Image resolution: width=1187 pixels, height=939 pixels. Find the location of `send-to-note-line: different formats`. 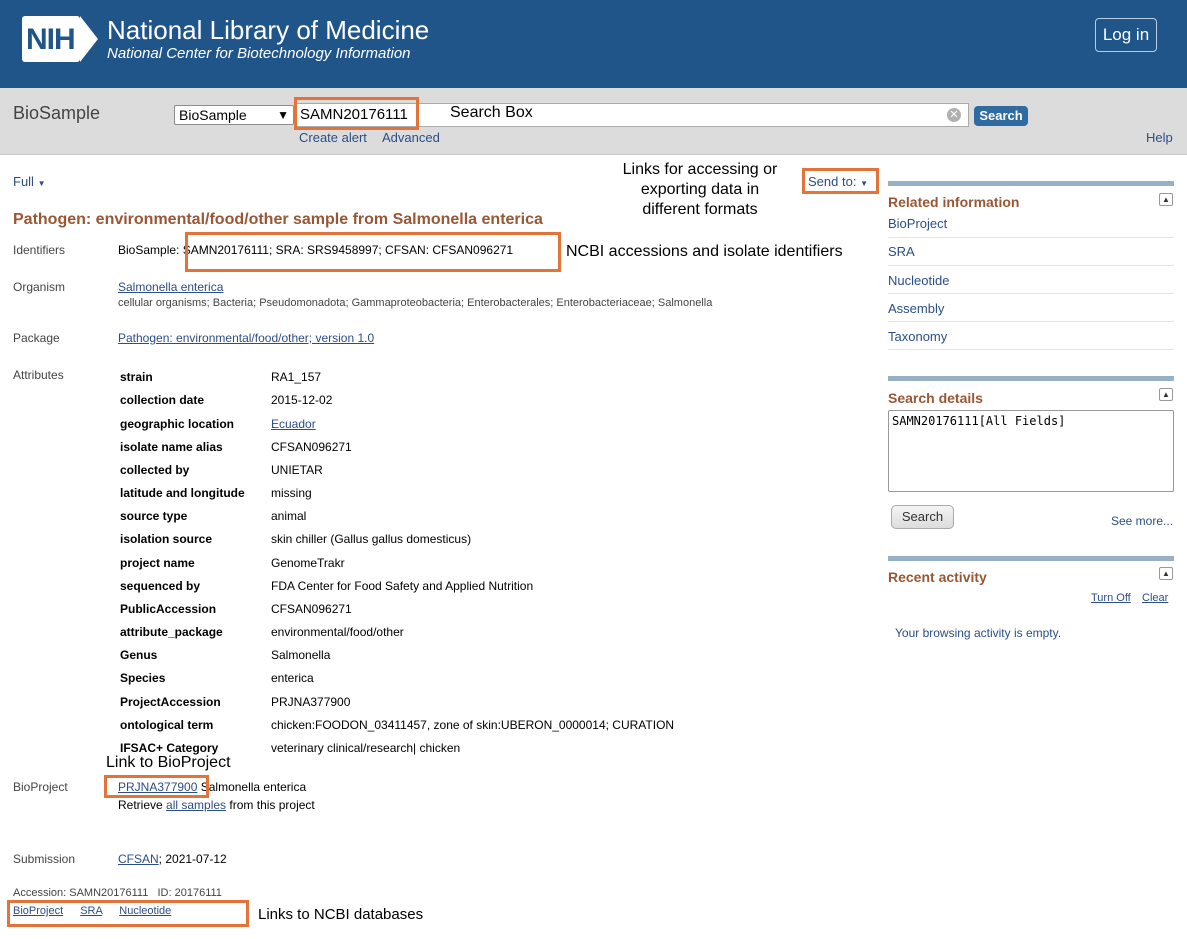

send-to-note-line: different formats is located at coordinates (700, 209).